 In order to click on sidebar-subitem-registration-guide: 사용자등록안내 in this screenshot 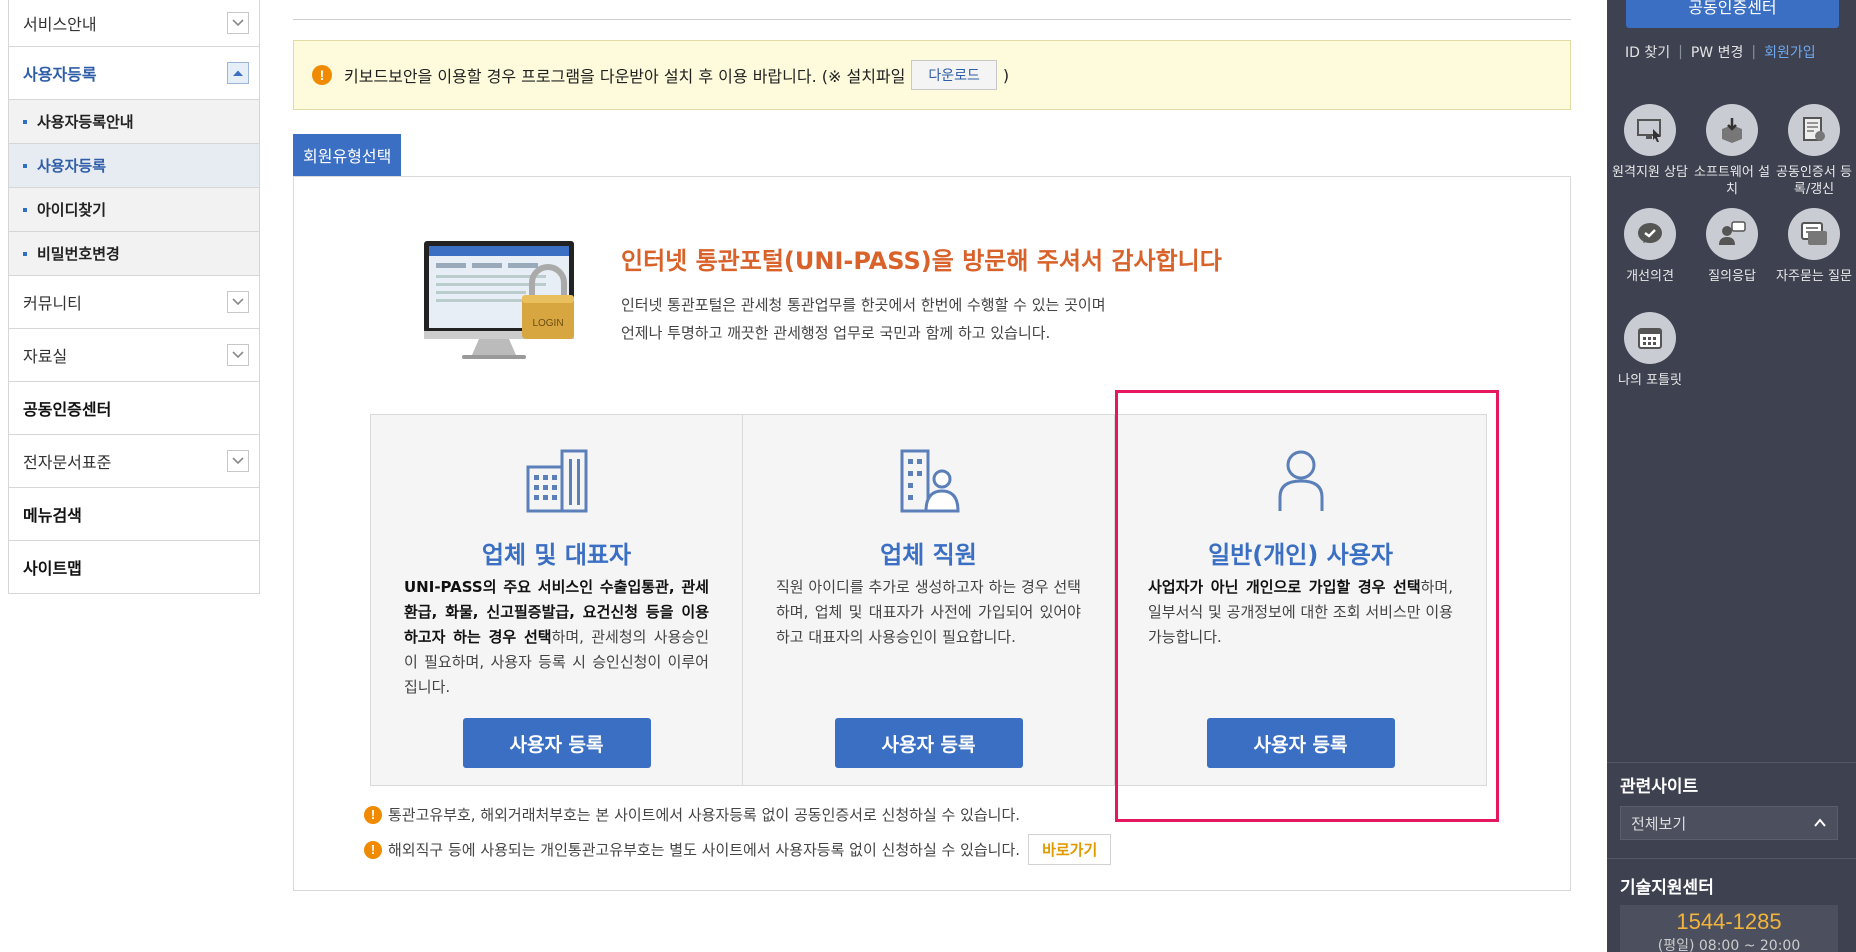, I will do `click(134, 122)`.